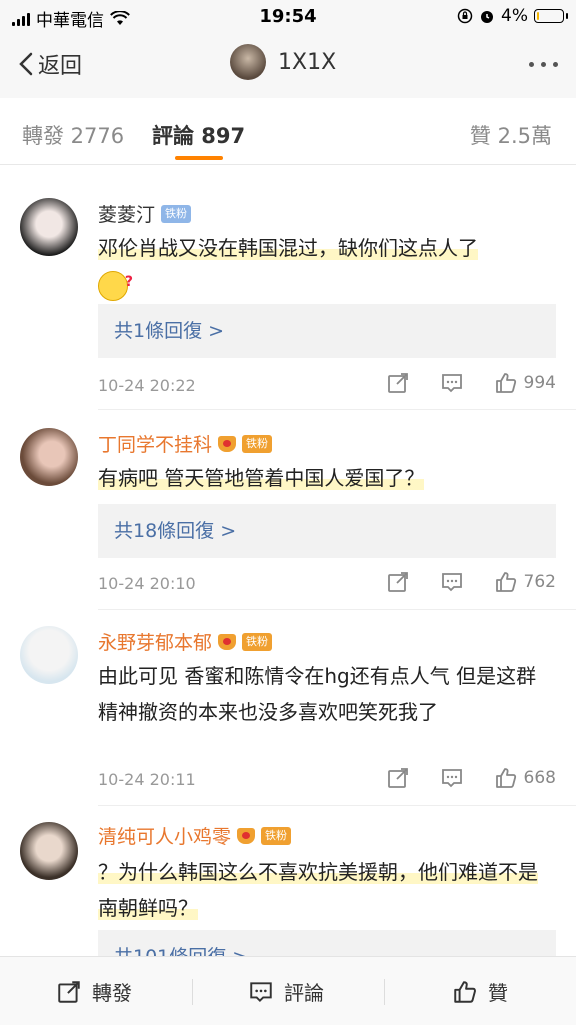 The width and height of the screenshot is (576, 1025). Describe the element at coordinates (480, 991) in the screenshot. I see `like-bottom-button: 贊` at that location.